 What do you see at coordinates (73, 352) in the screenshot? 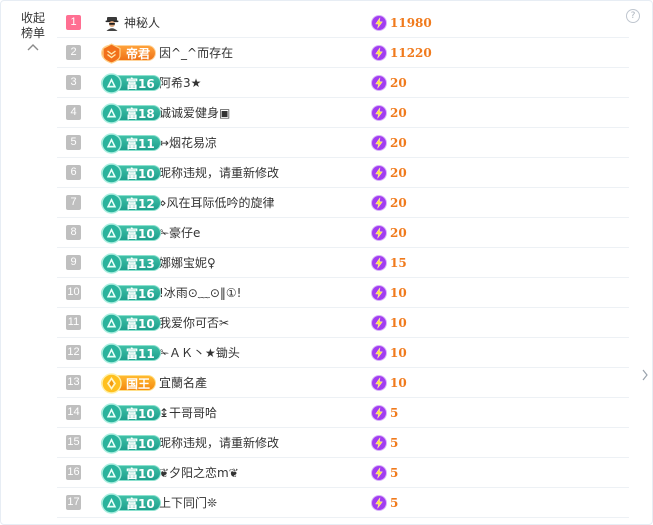
I see `rank-number: 12` at bounding box center [73, 352].